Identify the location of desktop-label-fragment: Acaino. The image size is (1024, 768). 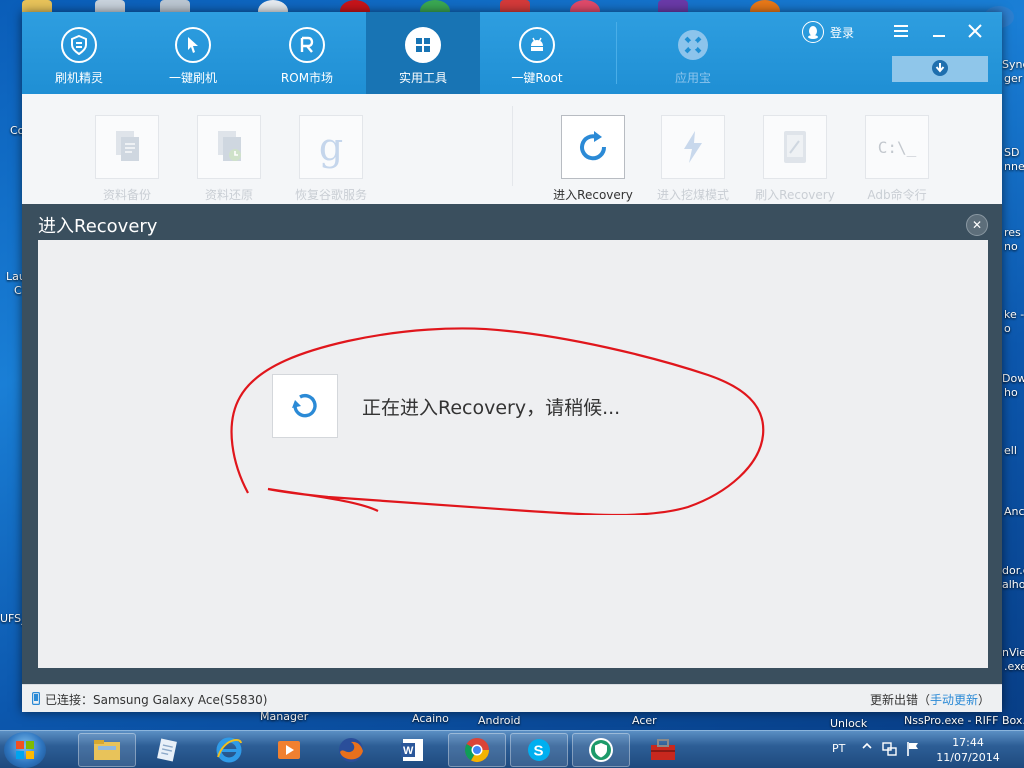
(430, 718).